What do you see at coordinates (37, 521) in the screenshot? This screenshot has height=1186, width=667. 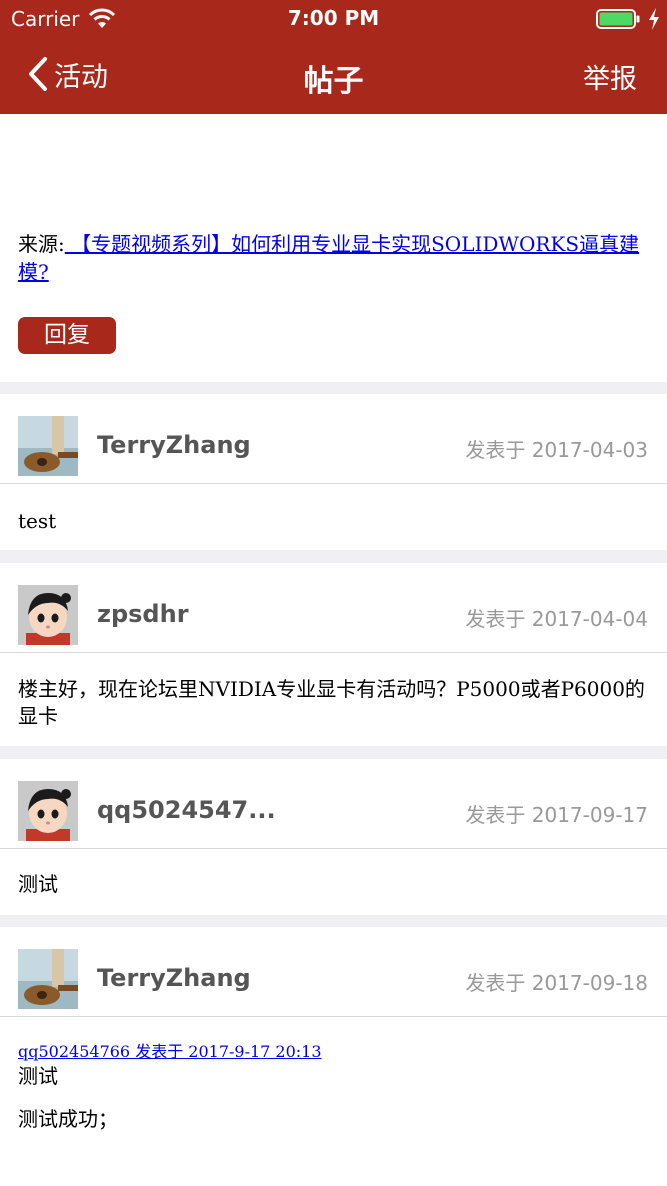 I see `post-body: test` at bounding box center [37, 521].